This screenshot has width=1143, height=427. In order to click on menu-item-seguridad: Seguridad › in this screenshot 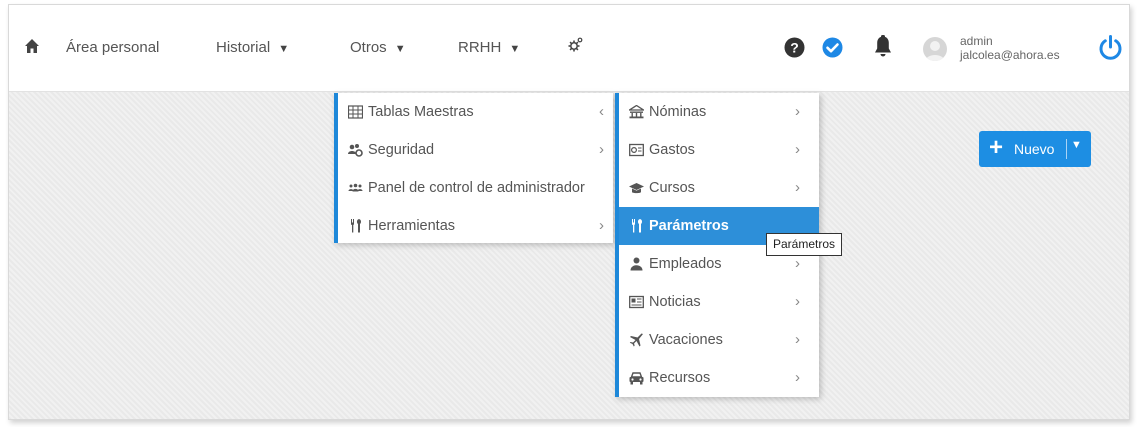, I will do `click(475, 150)`.